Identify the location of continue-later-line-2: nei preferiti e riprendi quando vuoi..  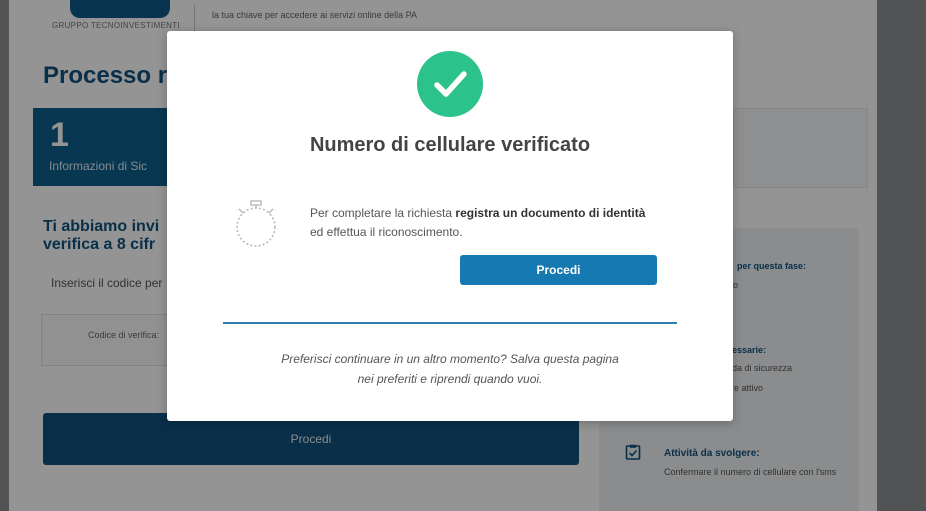
(450, 379).